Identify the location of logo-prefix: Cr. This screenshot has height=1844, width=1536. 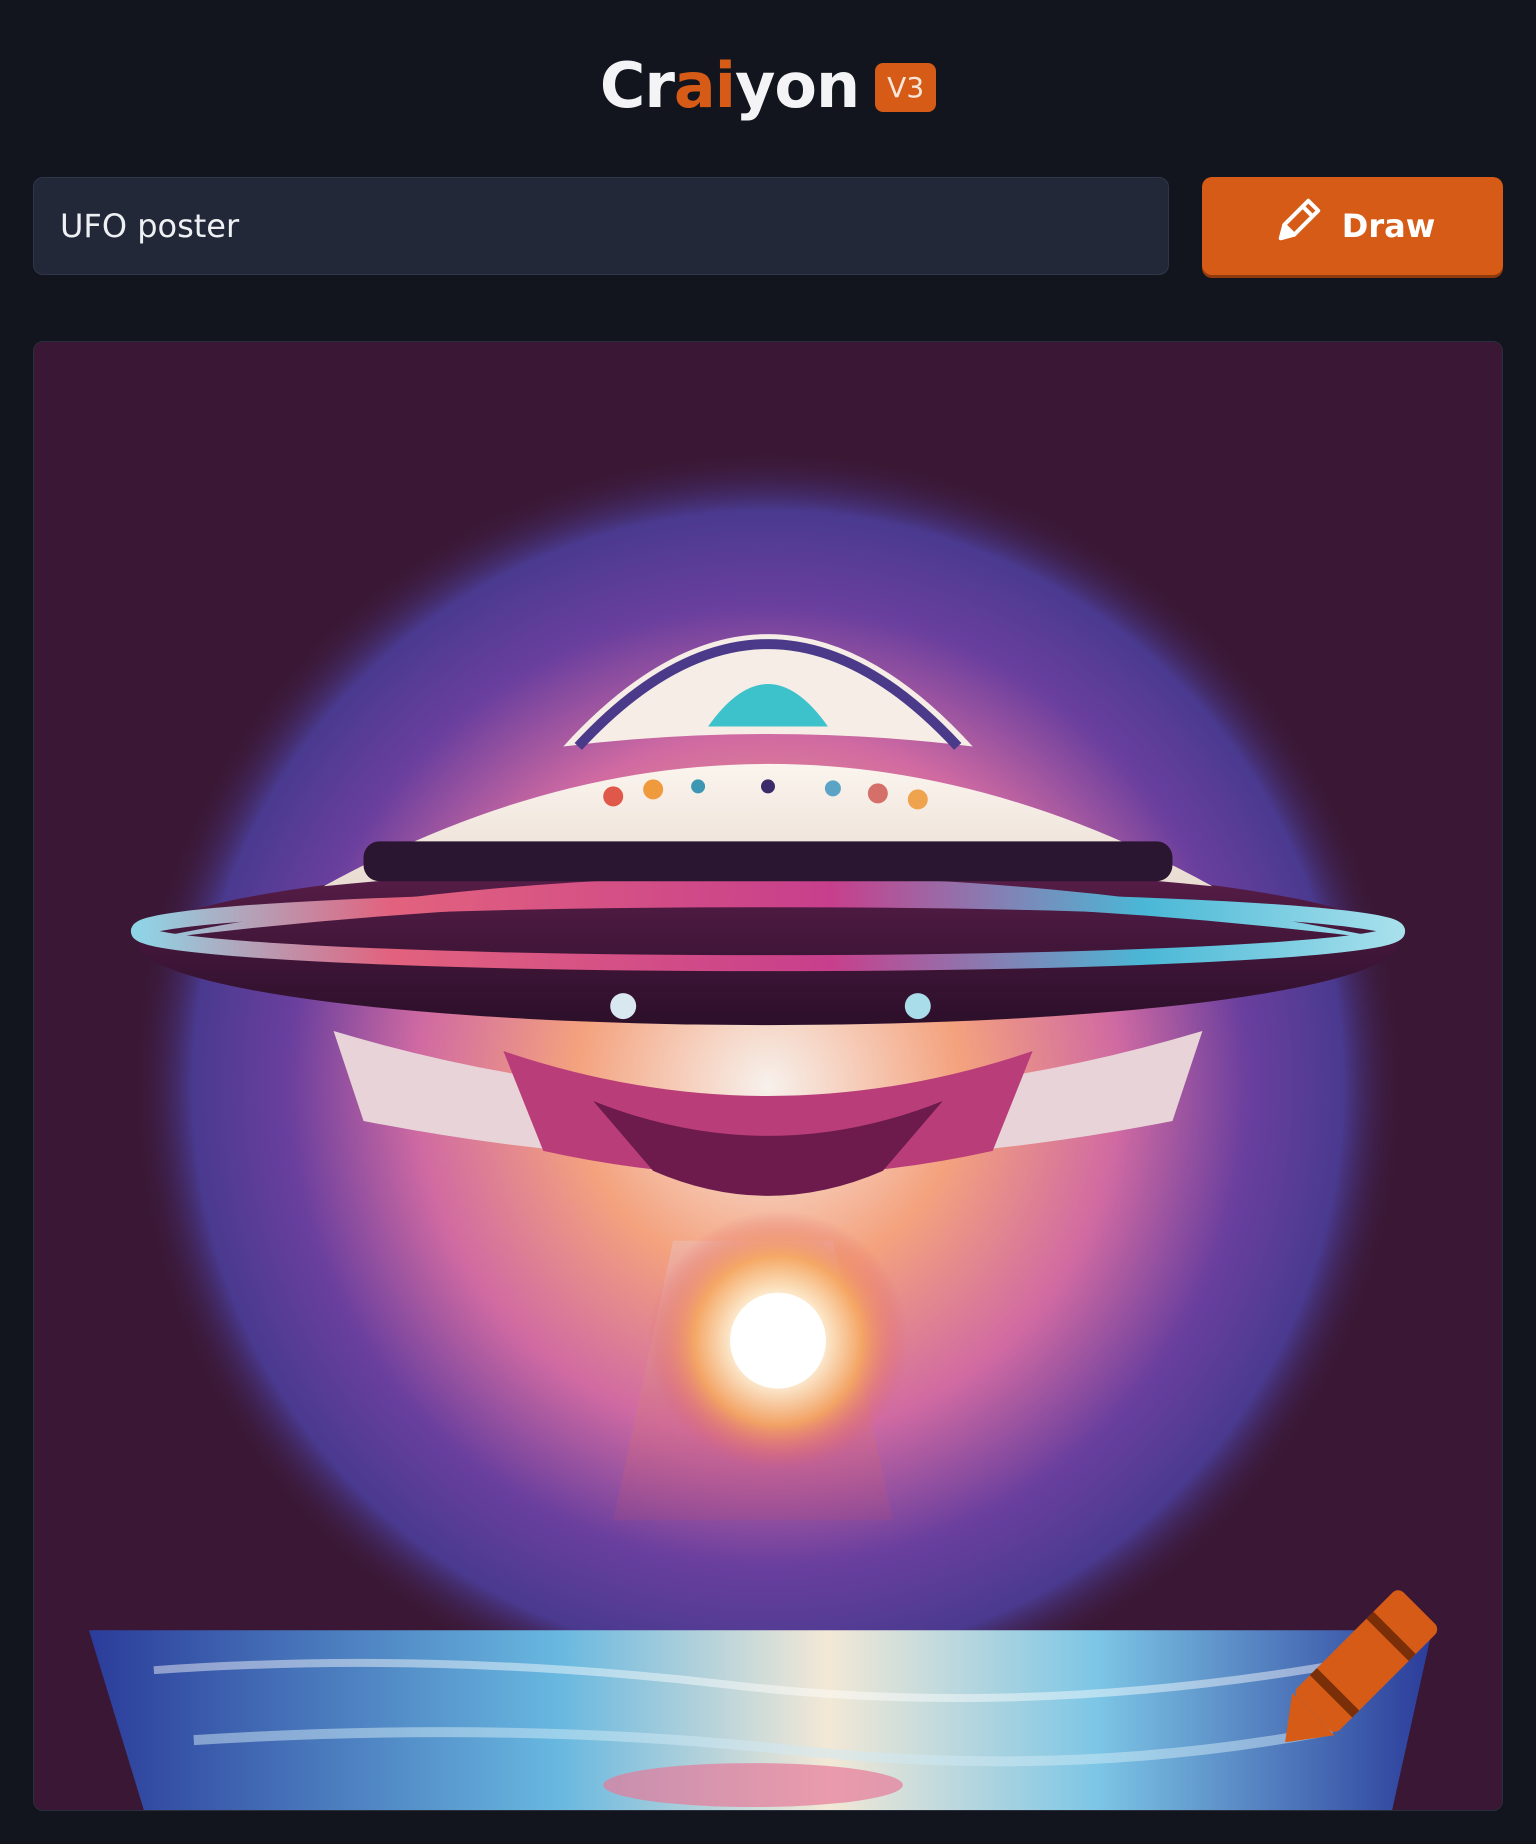
(637, 85).